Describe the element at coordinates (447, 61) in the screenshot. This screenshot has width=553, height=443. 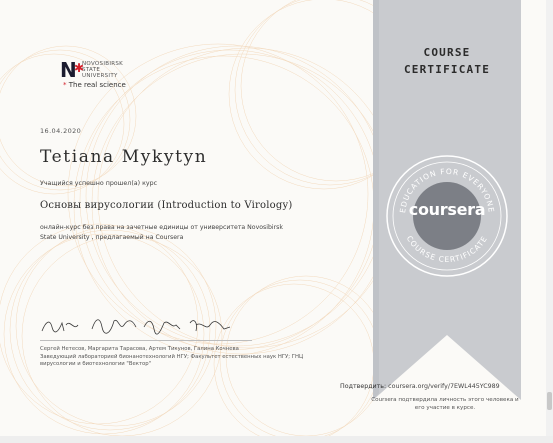
I see `ribbon-title: COURSE CERTIFICATE` at that location.